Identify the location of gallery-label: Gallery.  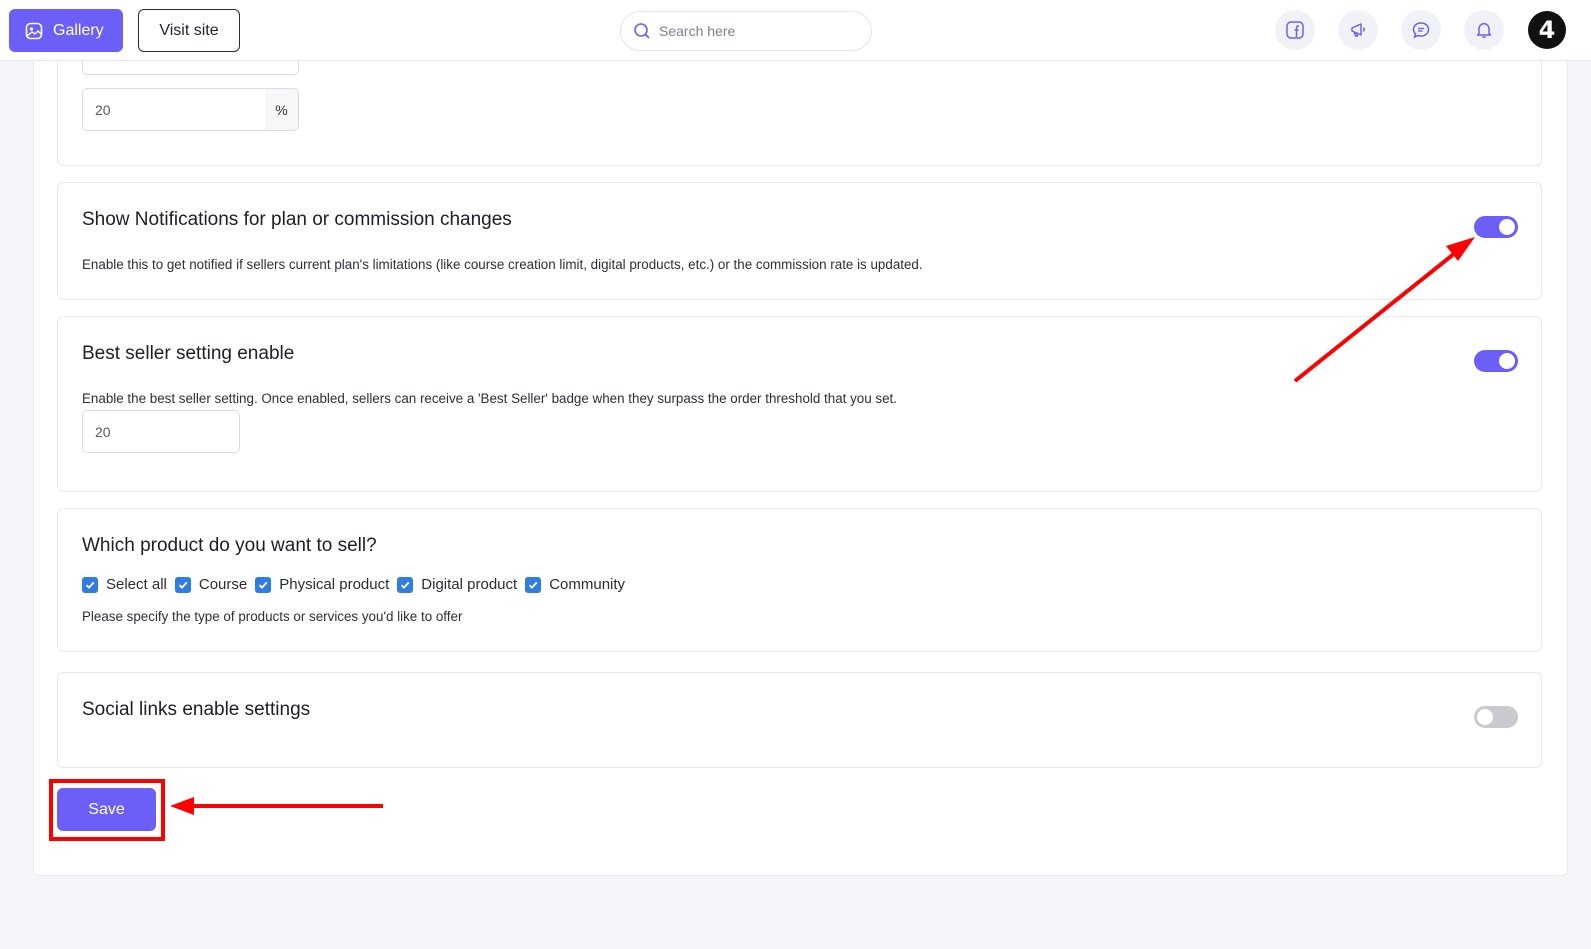
(78, 30).